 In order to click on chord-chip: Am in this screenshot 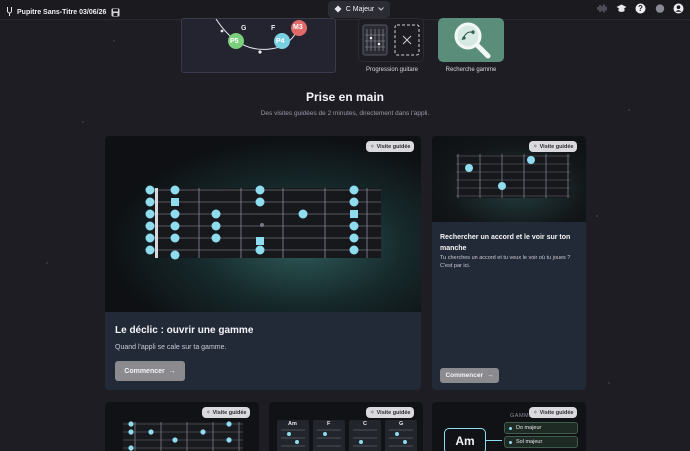, I will do `click(465, 439)`.